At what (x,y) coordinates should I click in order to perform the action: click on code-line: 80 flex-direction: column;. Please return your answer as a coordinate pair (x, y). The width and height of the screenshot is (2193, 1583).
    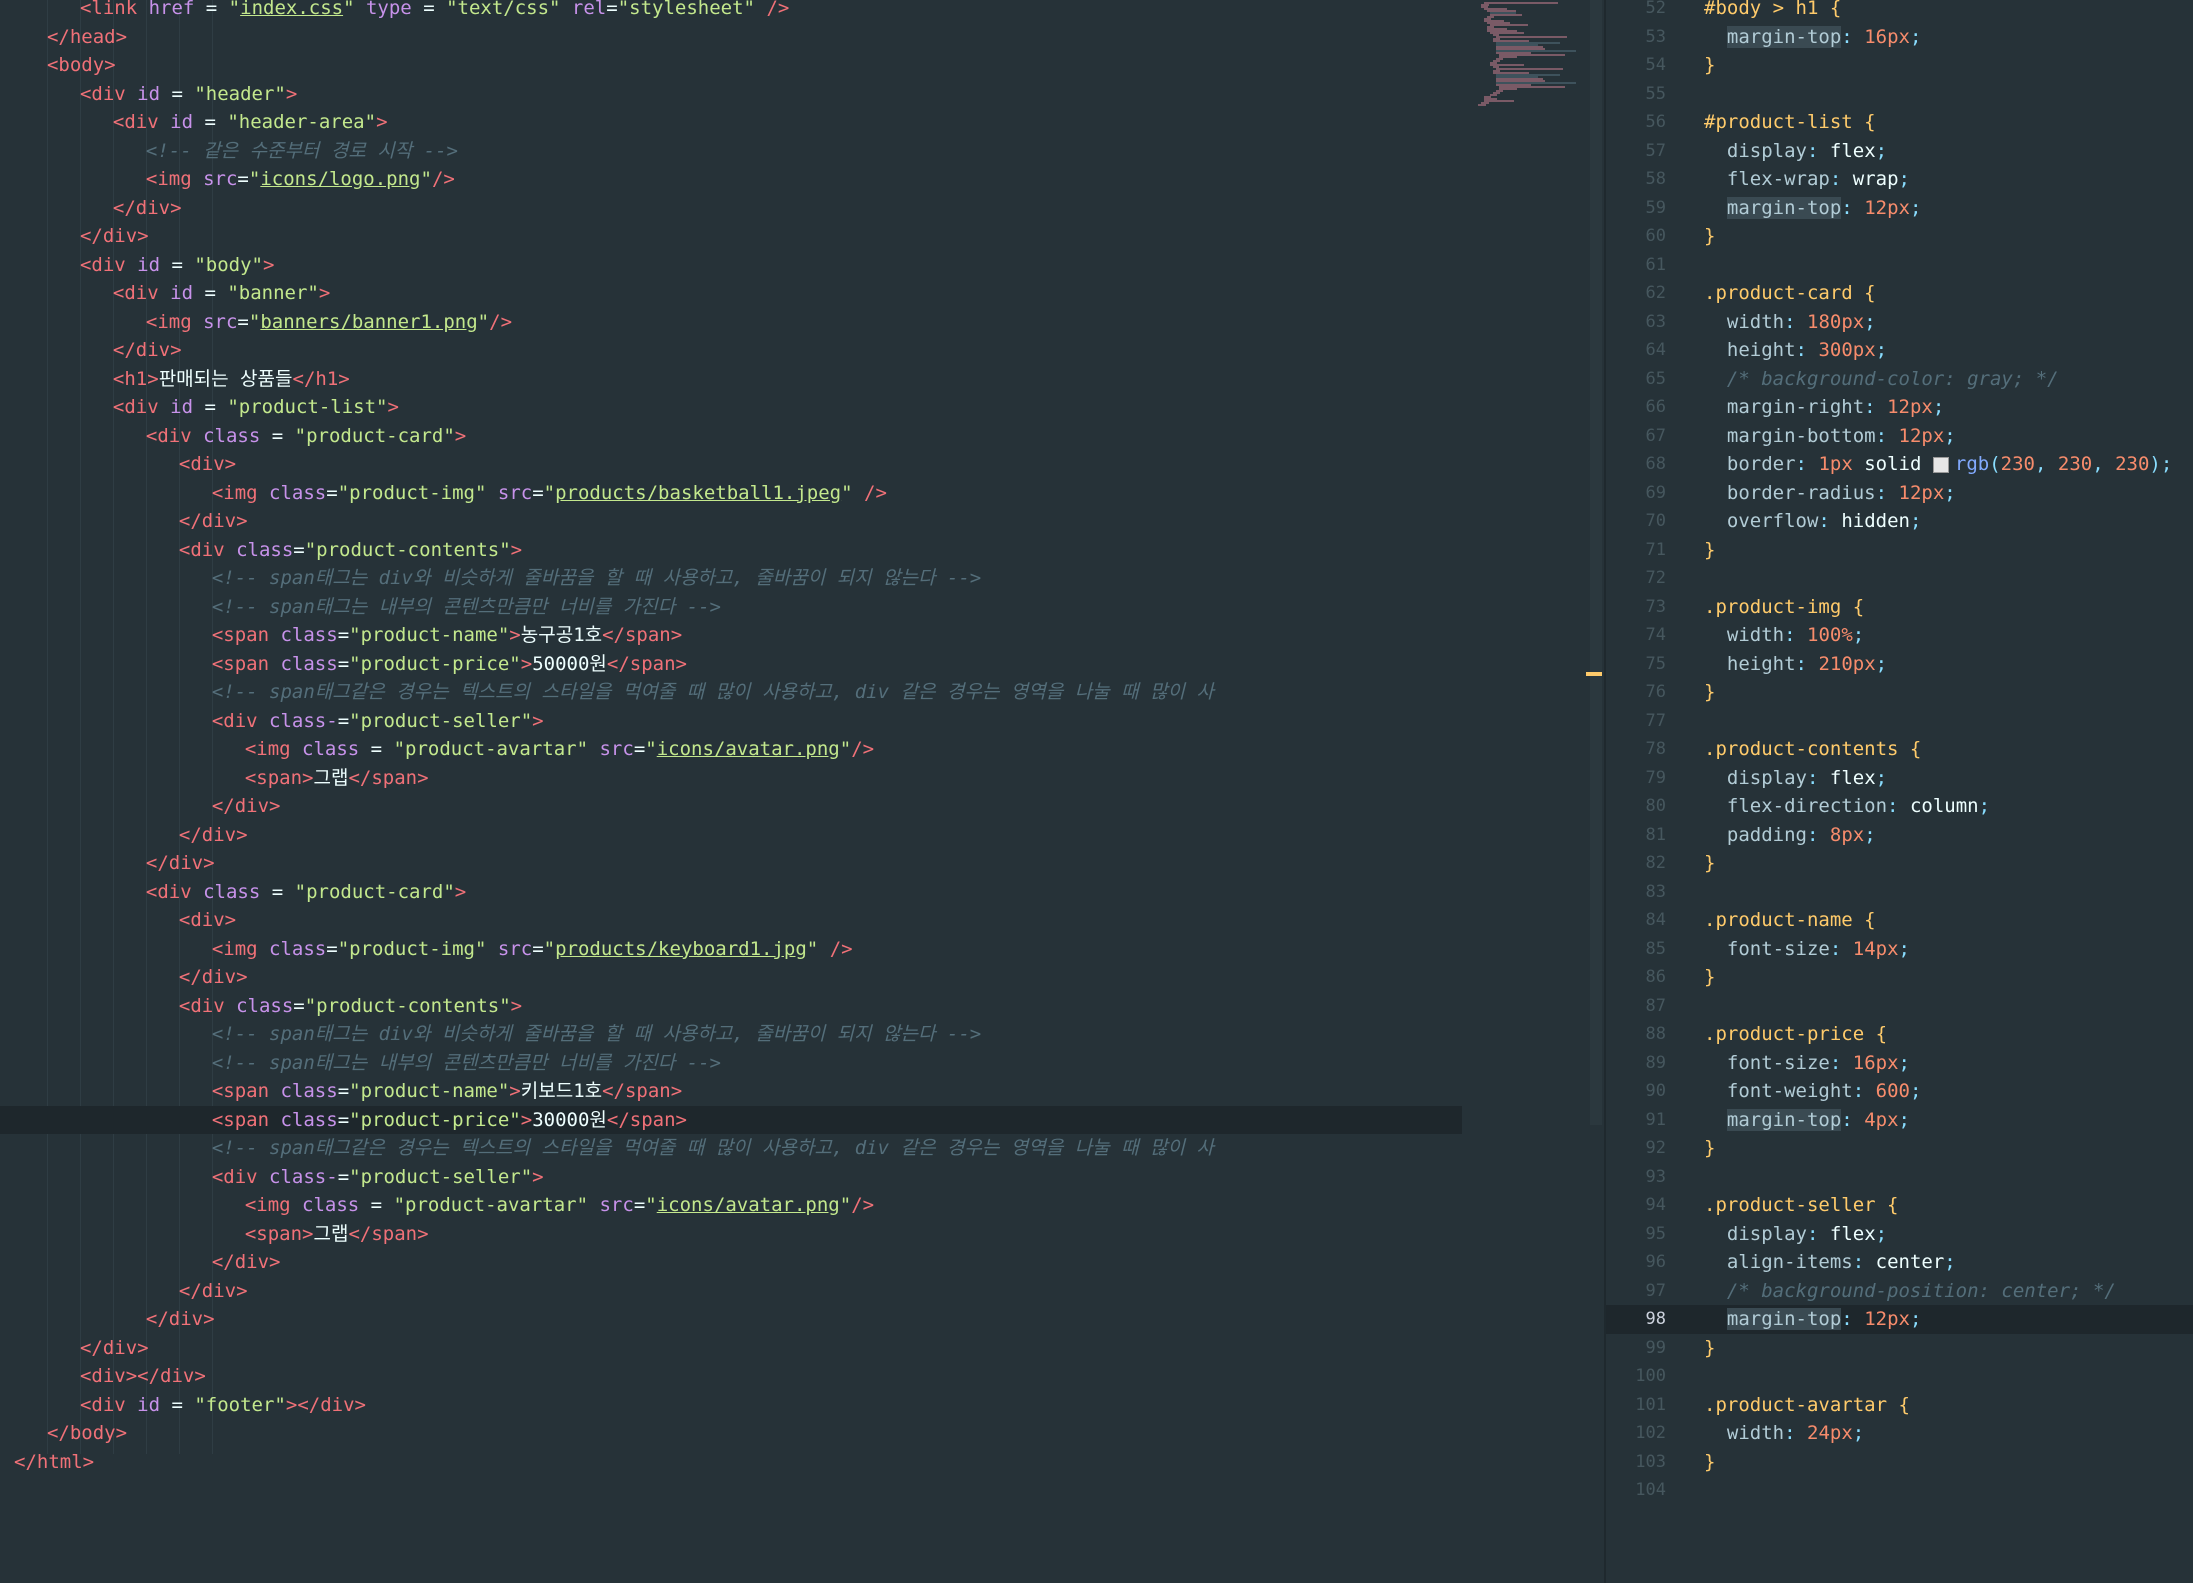
    Looking at the image, I should click on (1899, 806).